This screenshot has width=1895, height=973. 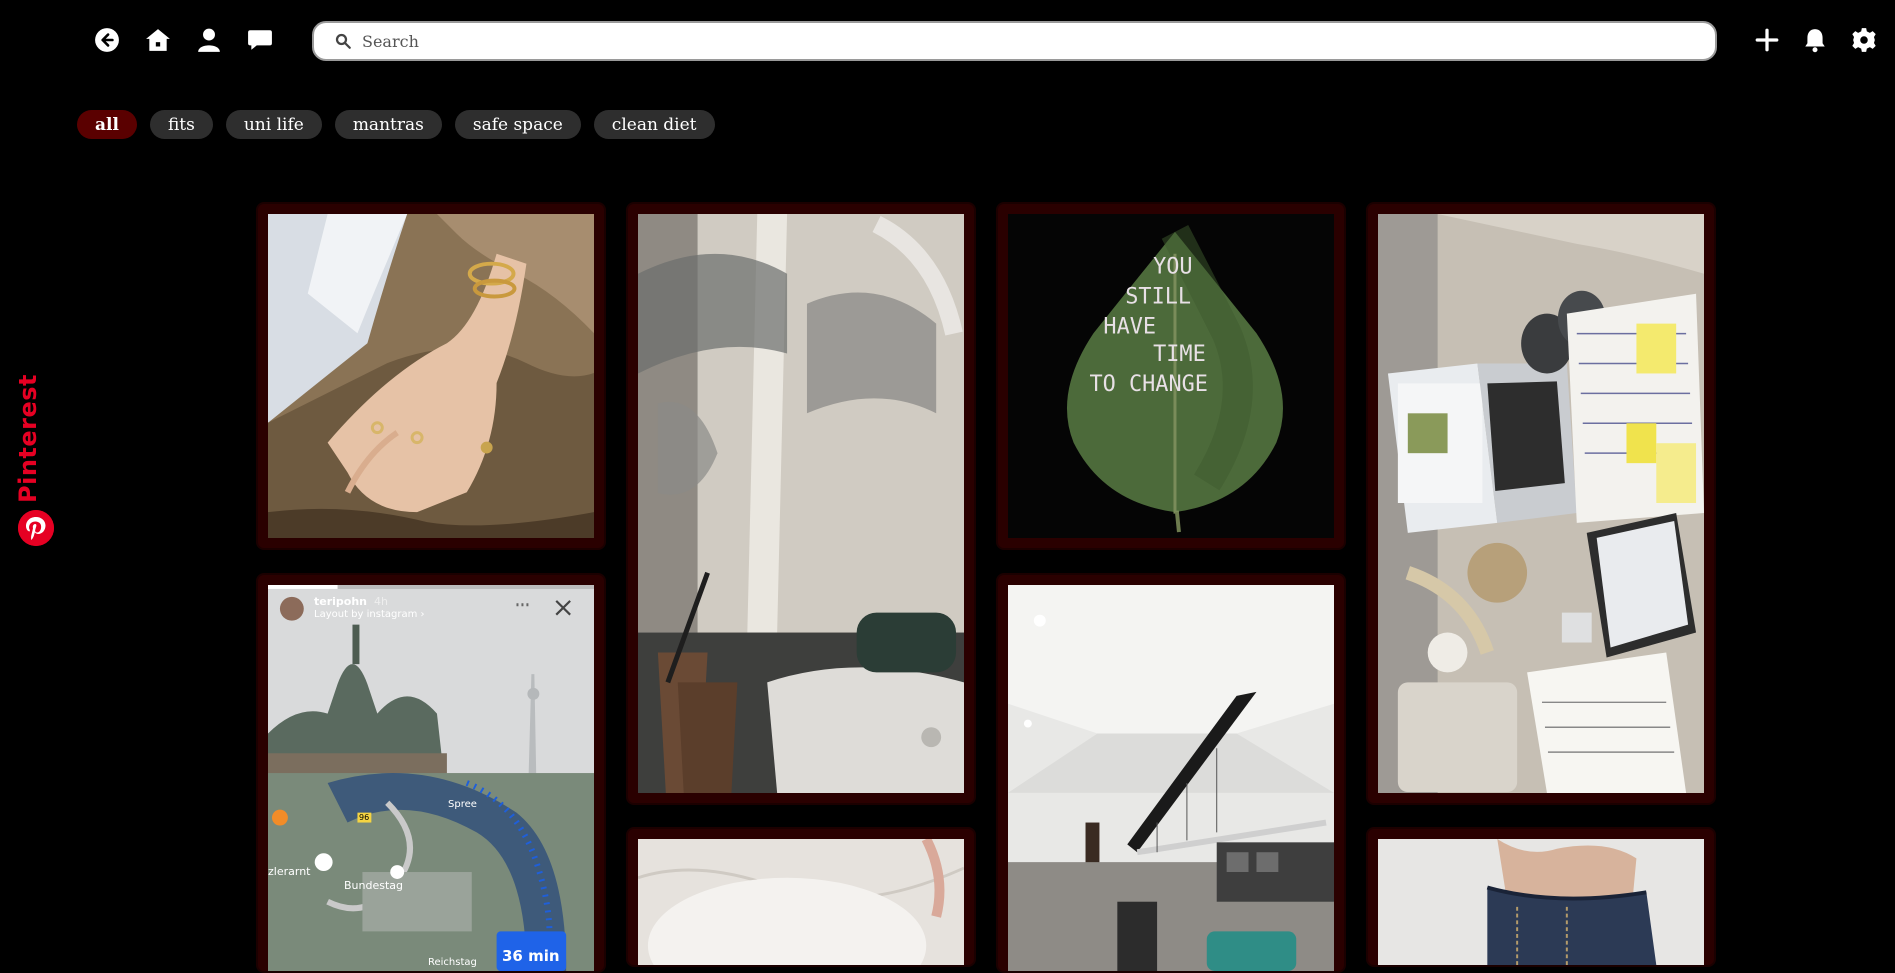 I want to click on notifications-icon, so click(x=1815, y=40).